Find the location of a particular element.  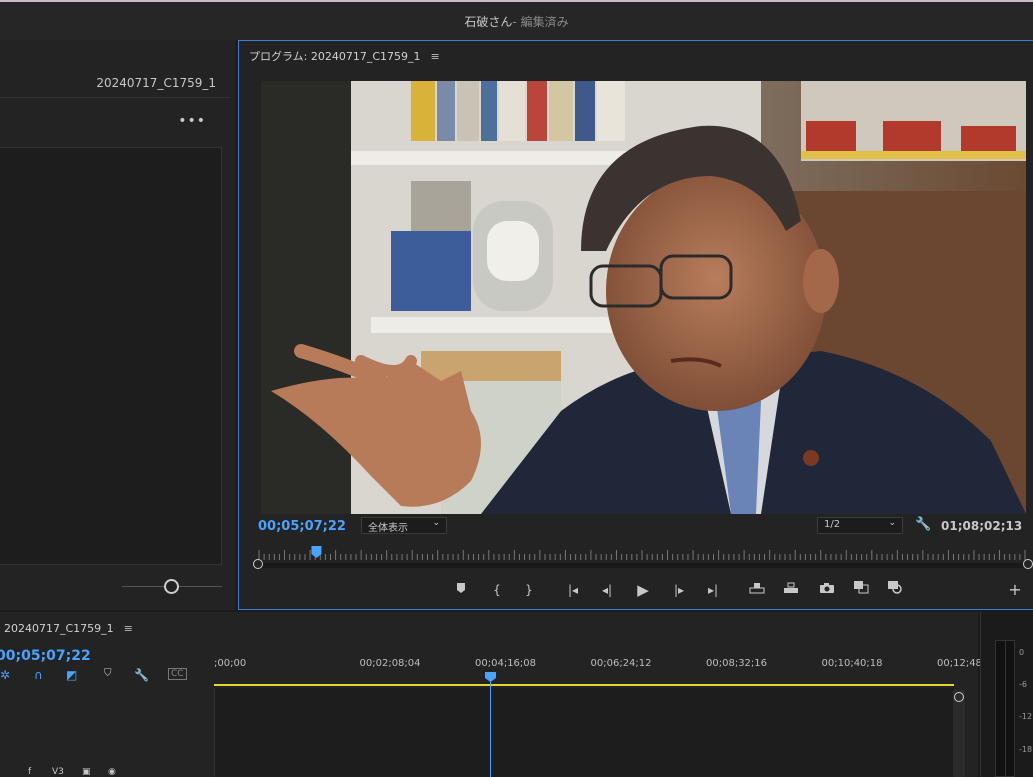

meter-label-0: 0 is located at coordinates (1022, 652).